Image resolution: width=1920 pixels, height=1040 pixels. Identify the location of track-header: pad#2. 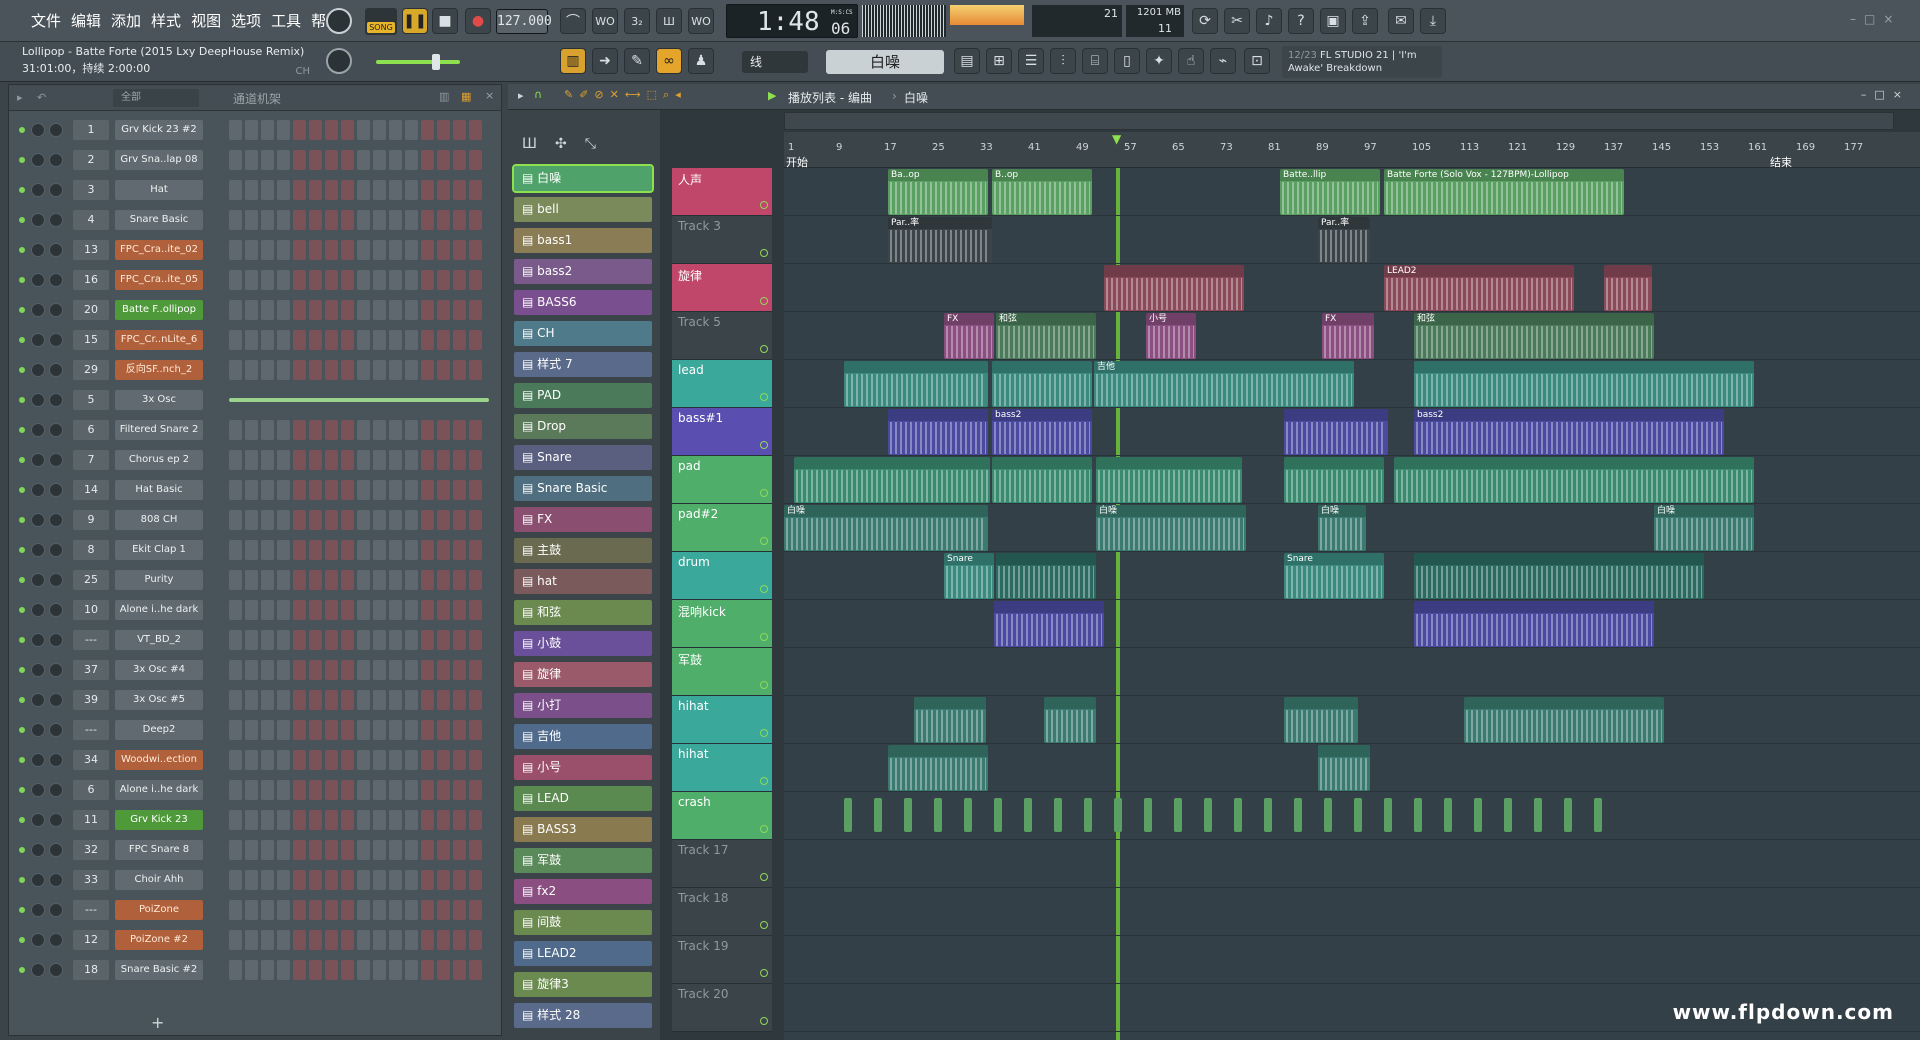
(722, 528).